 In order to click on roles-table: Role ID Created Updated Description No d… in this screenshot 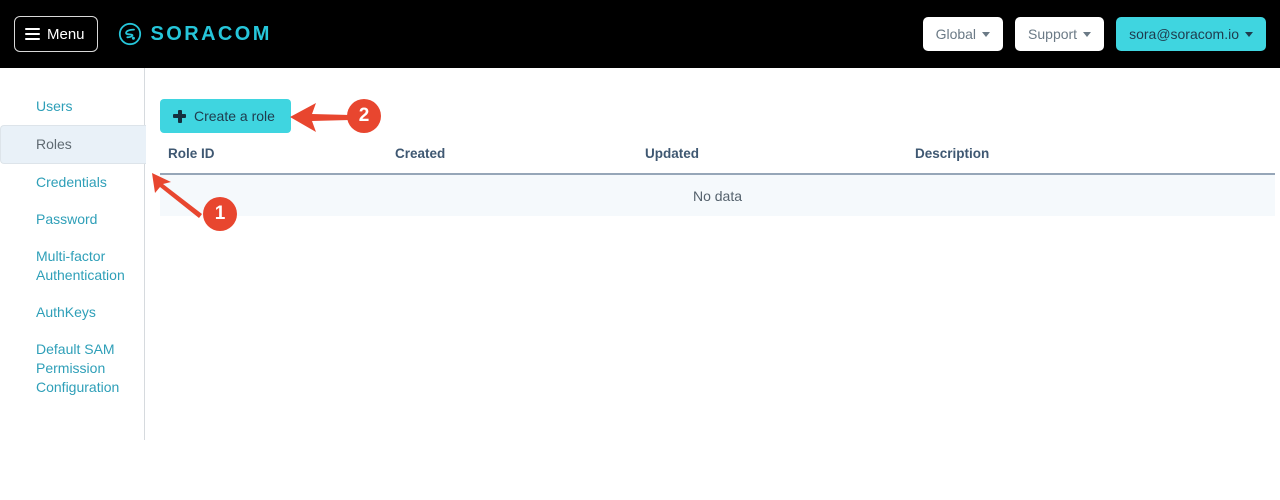, I will do `click(717, 181)`.